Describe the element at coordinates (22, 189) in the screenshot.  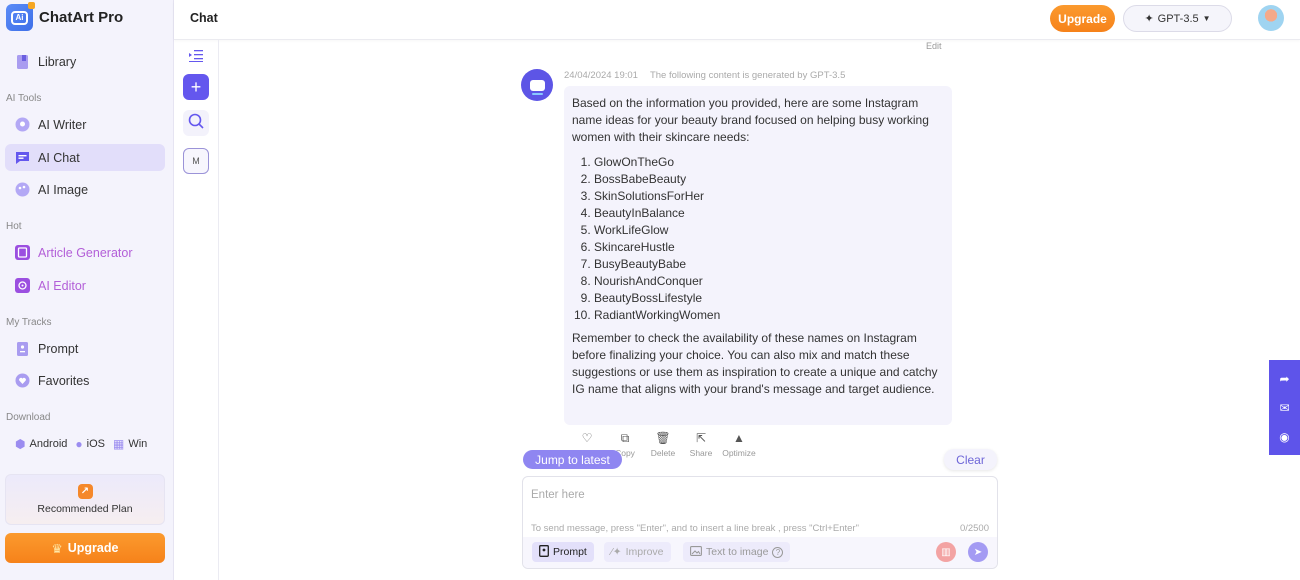
I see `palette-icon` at that location.